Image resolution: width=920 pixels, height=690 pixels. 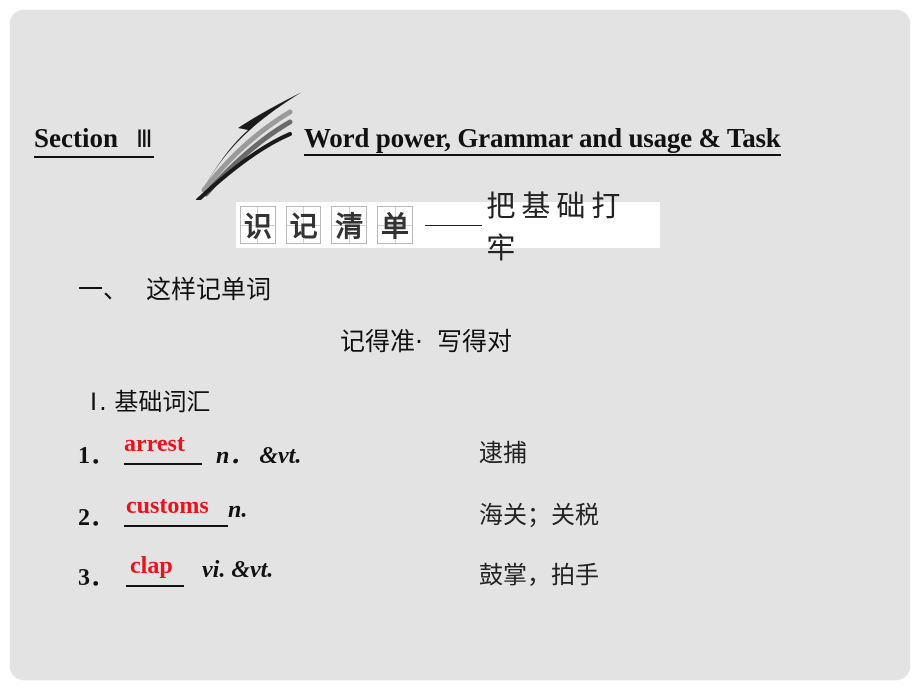 What do you see at coordinates (167, 506) in the screenshot?
I see `vocab-answer: customs` at bounding box center [167, 506].